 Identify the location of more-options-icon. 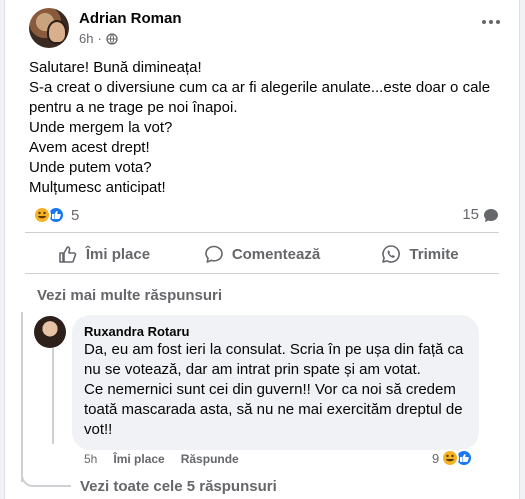
(491, 22).